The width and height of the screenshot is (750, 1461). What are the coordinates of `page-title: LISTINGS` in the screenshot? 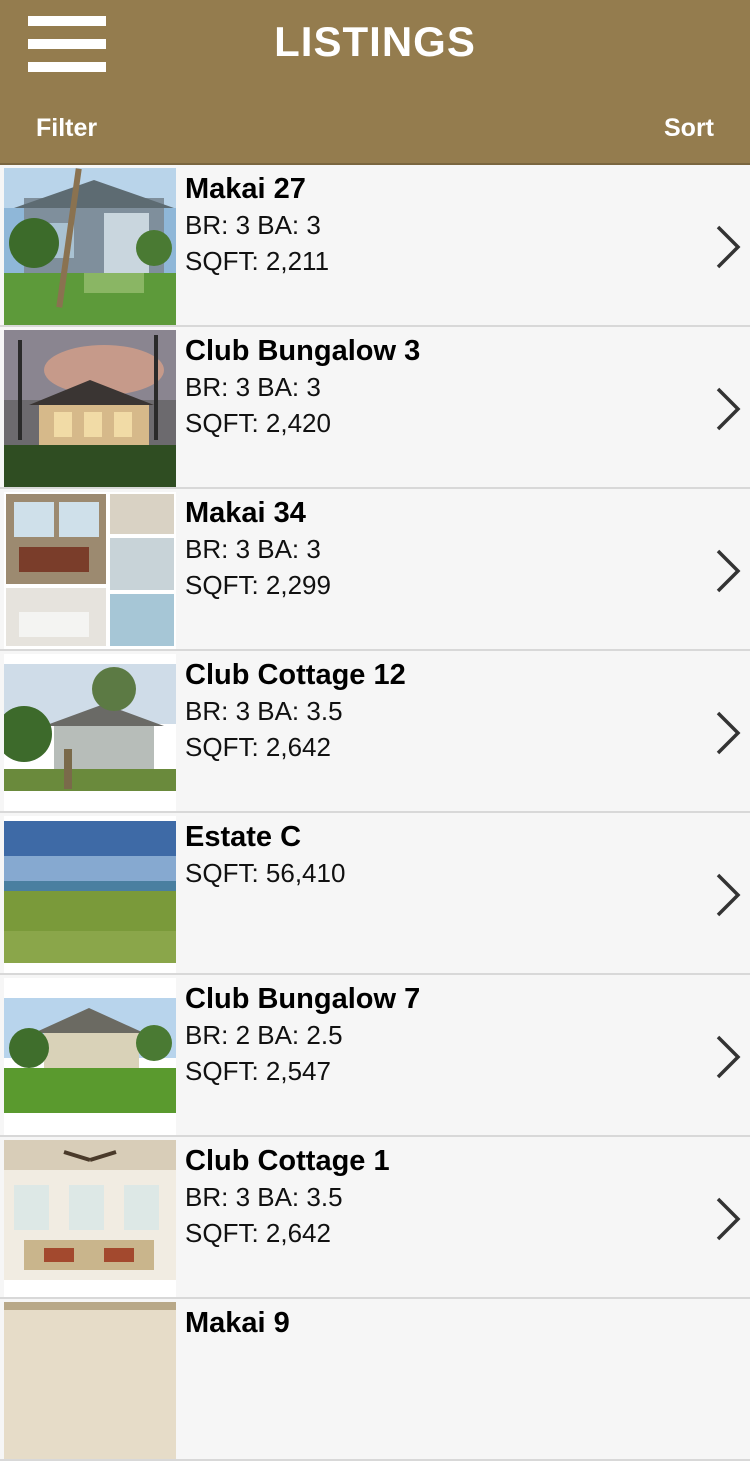 It's located at (375, 41).